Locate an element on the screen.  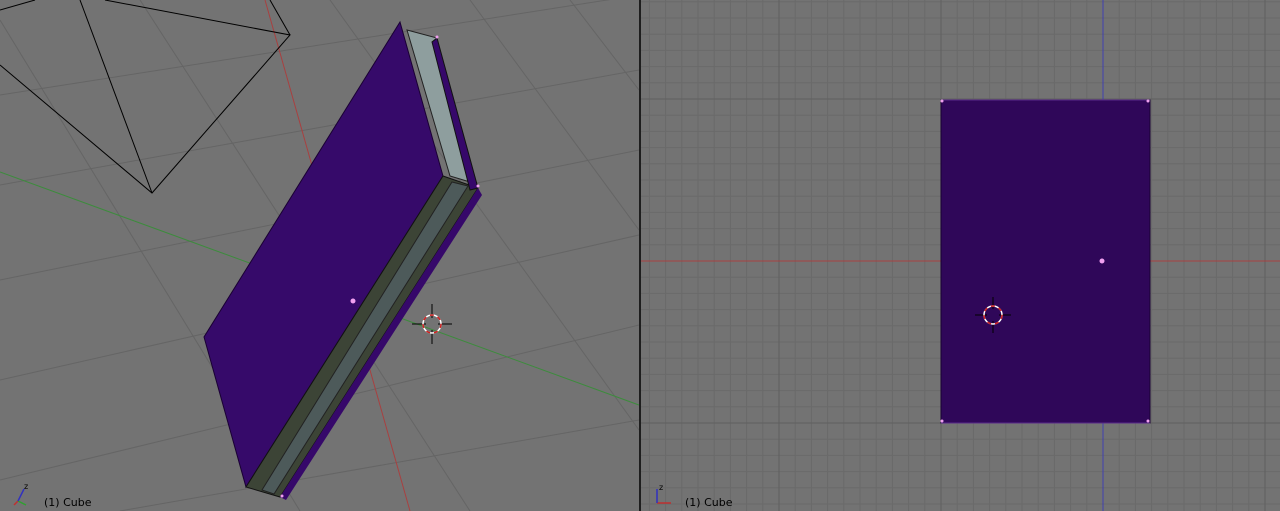
object-face is located at coordinates (1045, 261).